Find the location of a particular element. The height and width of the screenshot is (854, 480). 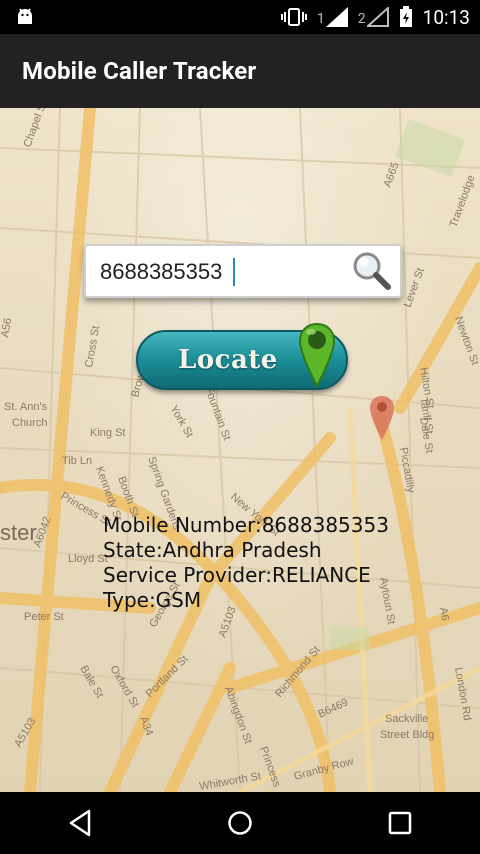

nav-home-button is located at coordinates (240, 823).